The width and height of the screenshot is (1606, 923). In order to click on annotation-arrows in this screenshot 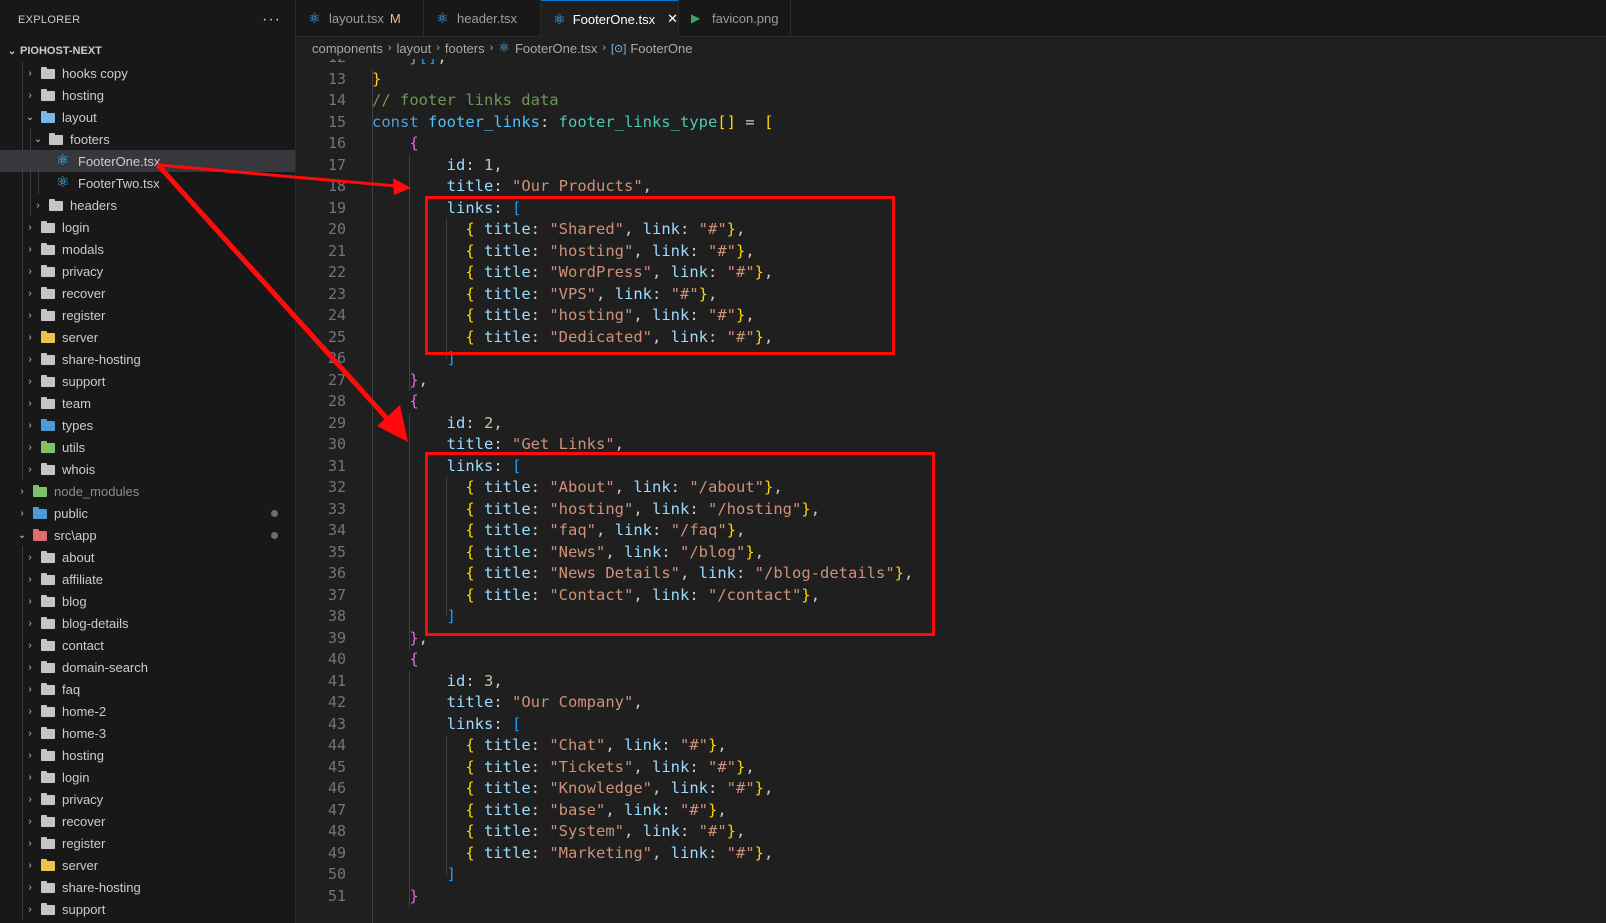, I will do `click(283, 302)`.